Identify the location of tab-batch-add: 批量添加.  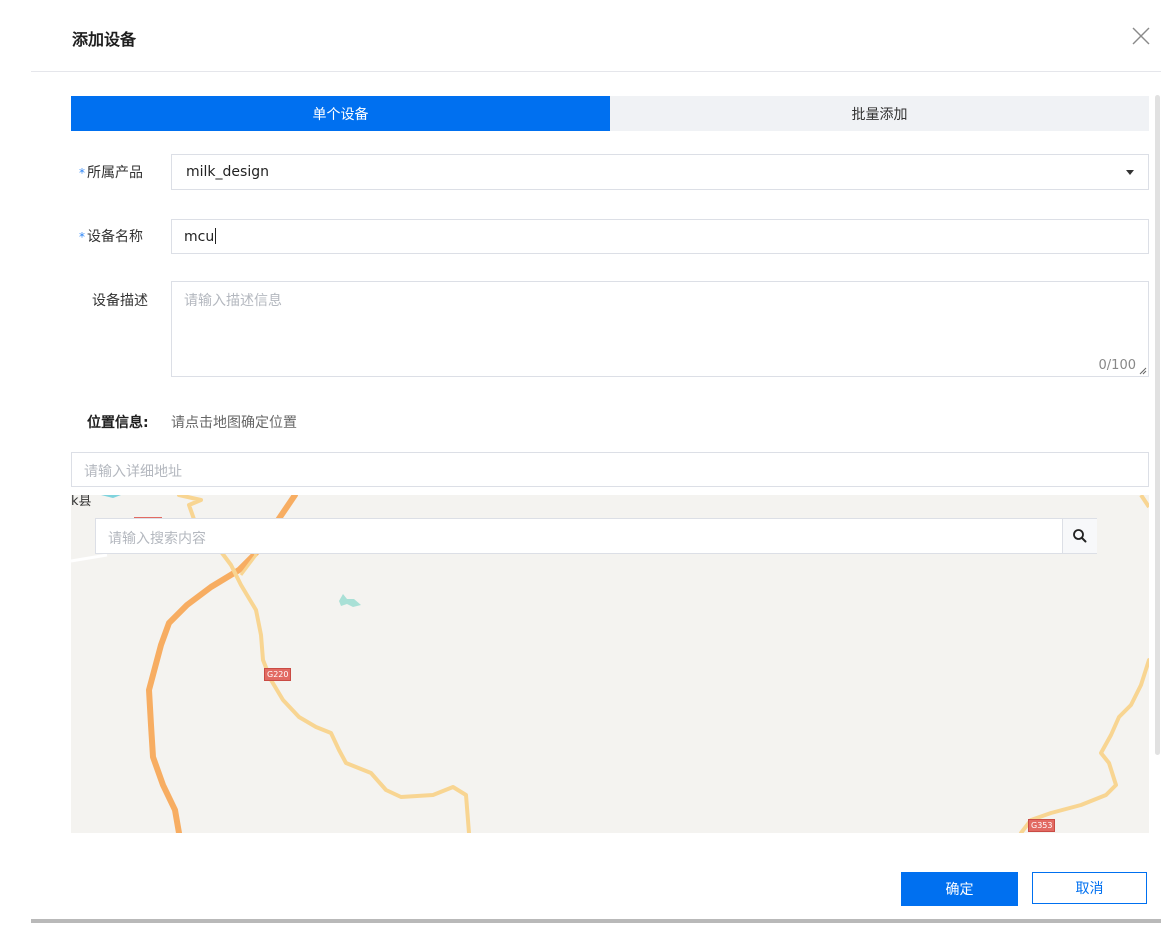
(879, 113).